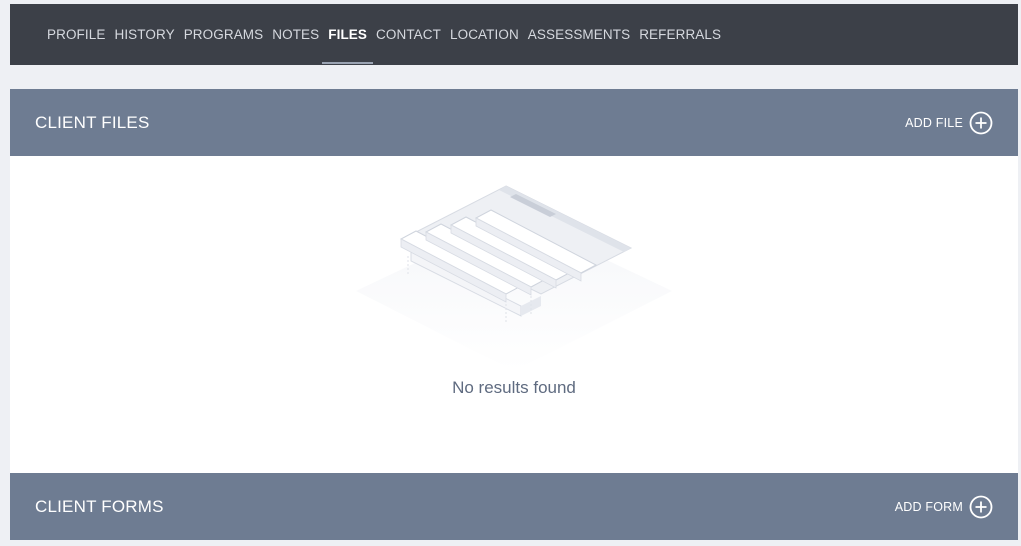  Describe the element at coordinates (514, 122) in the screenshot. I see `client-files-header: CLIENT FILES ADD FILE` at that location.